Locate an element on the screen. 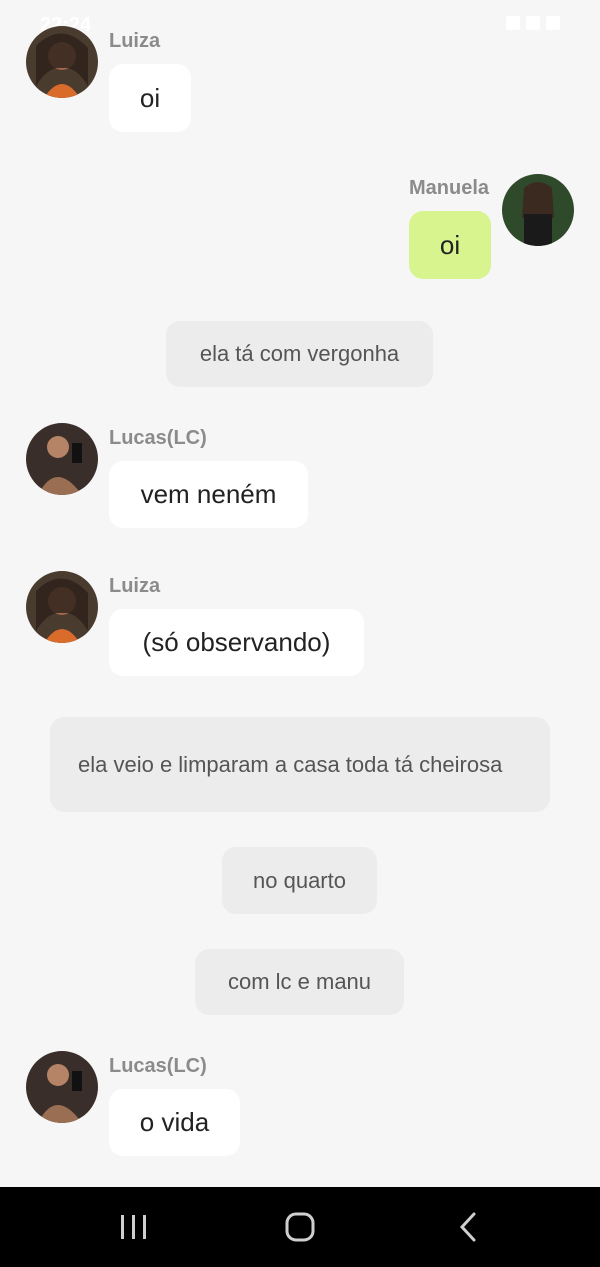  sender-name: Manuela is located at coordinates (449, 188).